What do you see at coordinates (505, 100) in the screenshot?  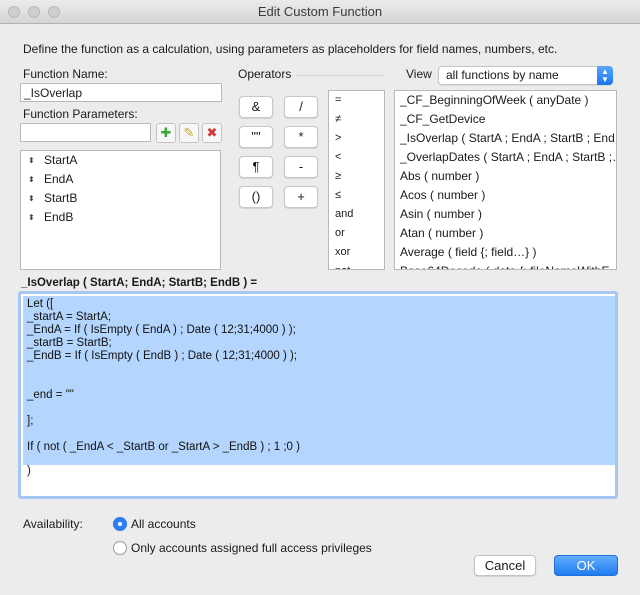 I see `function-list-item: _CF_BeginningOfWeek ( anyDate )` at bounding box center [505, 100].